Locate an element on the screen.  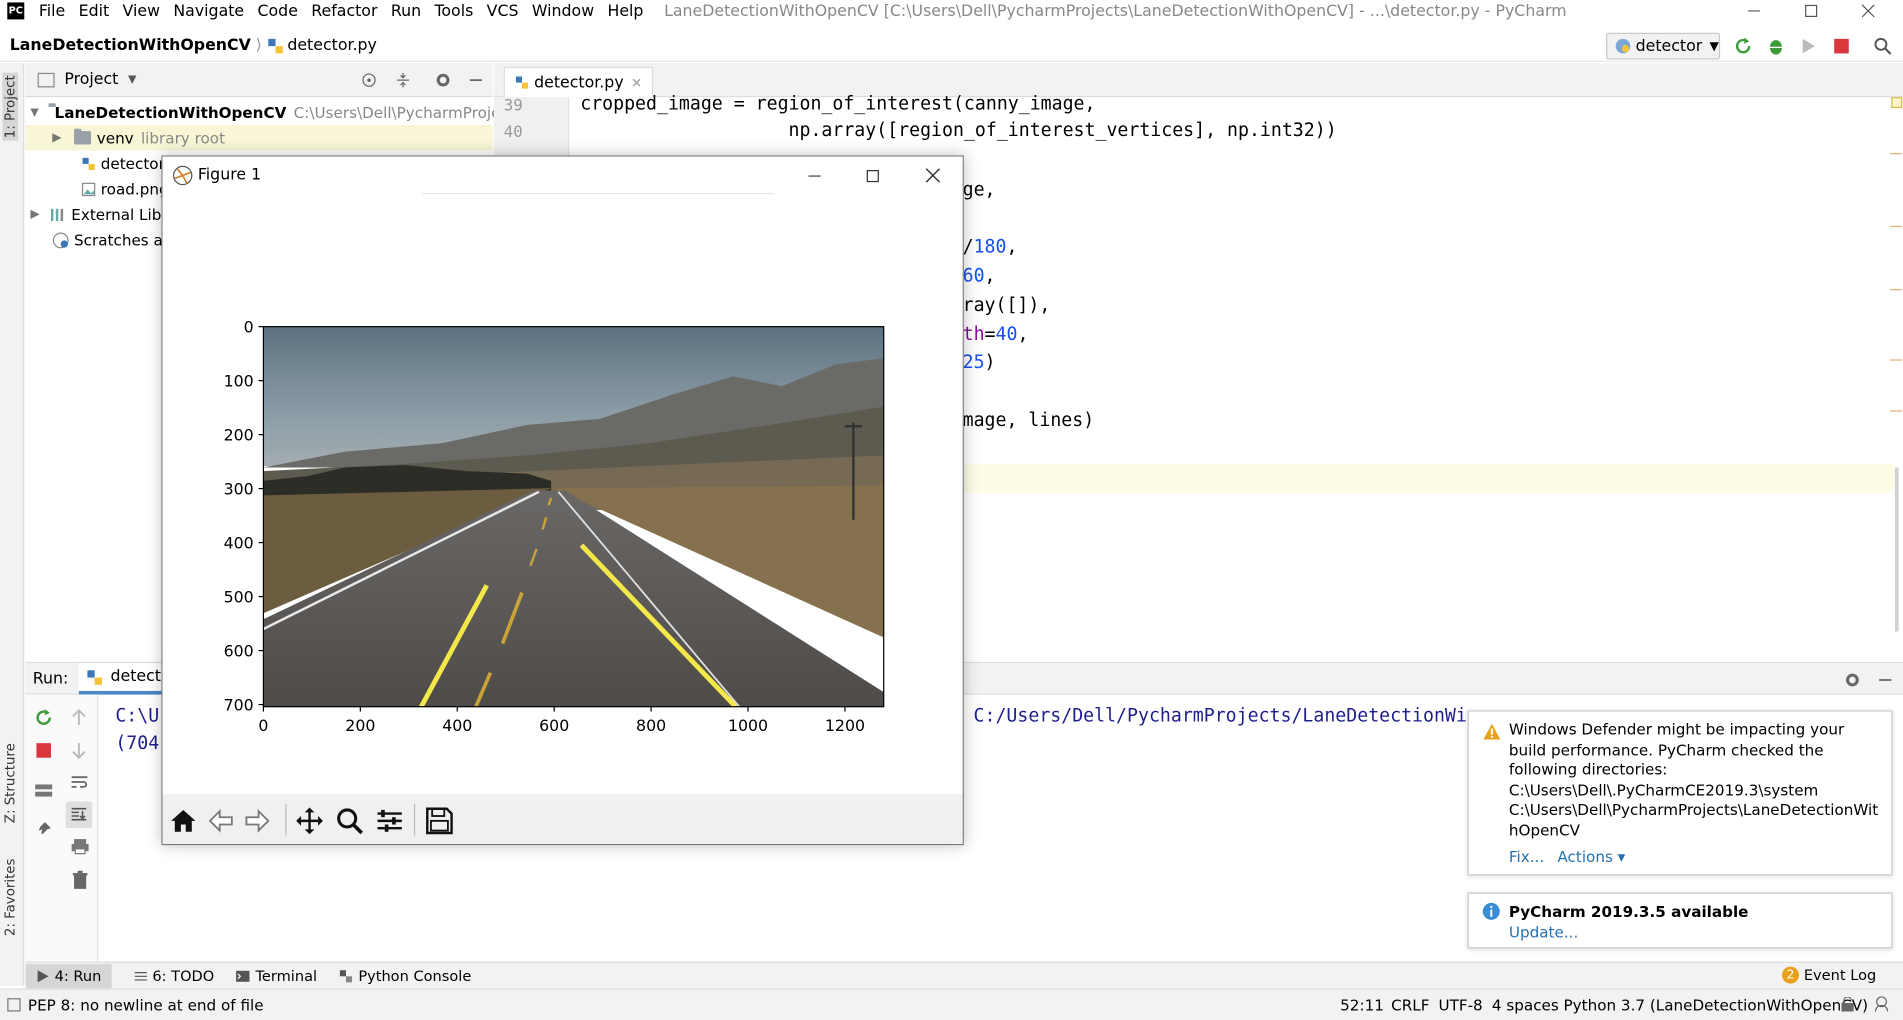
configure-subplots-button is located at coordinates (390, 821).